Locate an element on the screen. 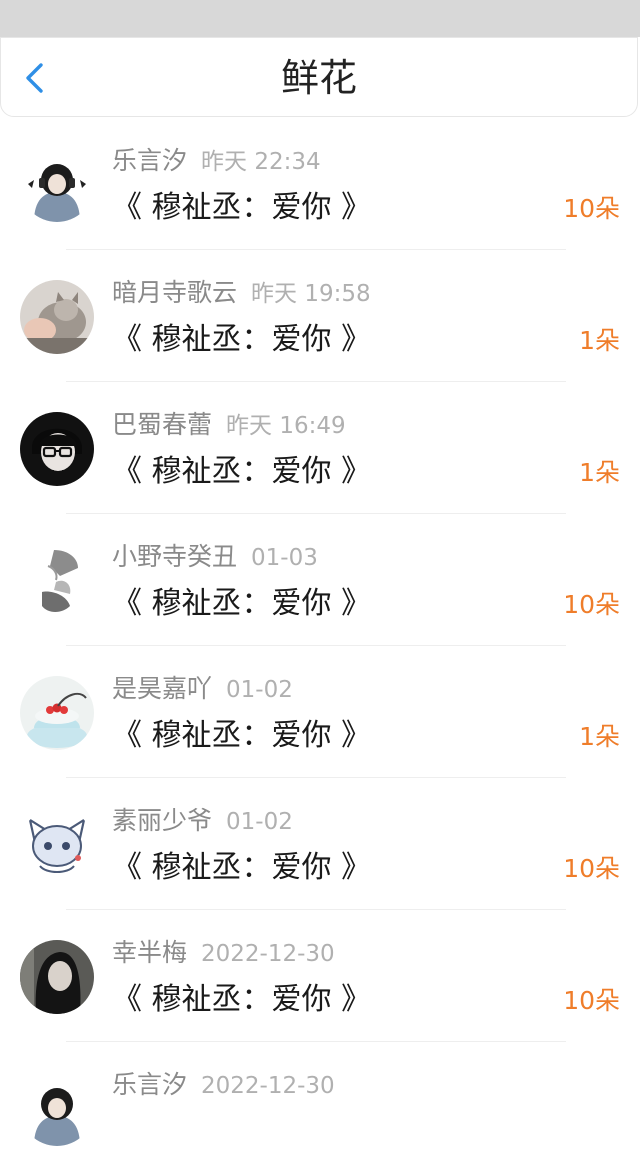  user-line: 是昊嘉吖 01-02 is located at coordinates (202, 690).